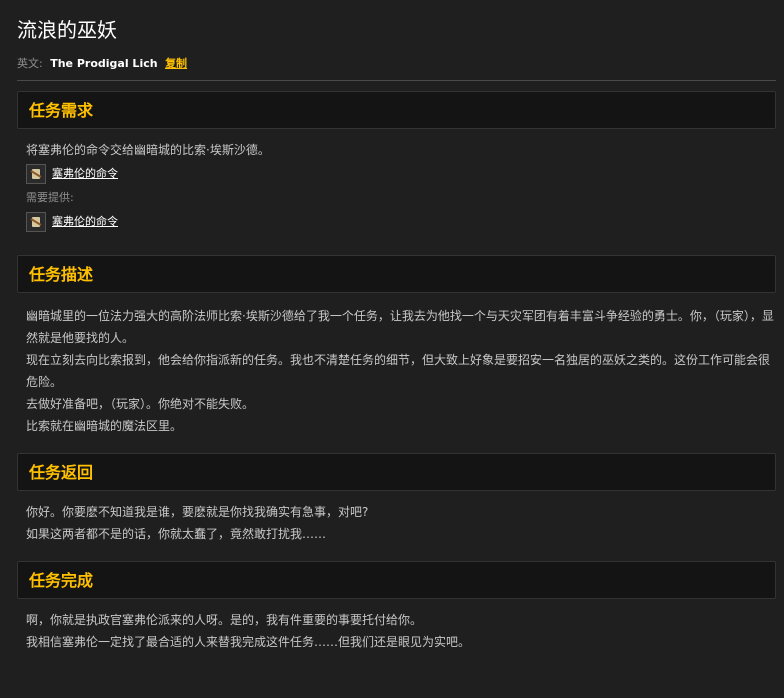 Image resolution: width=784 pixels, height=698 pixels. I want to click on english-label: 英文:, so click(30, 63).